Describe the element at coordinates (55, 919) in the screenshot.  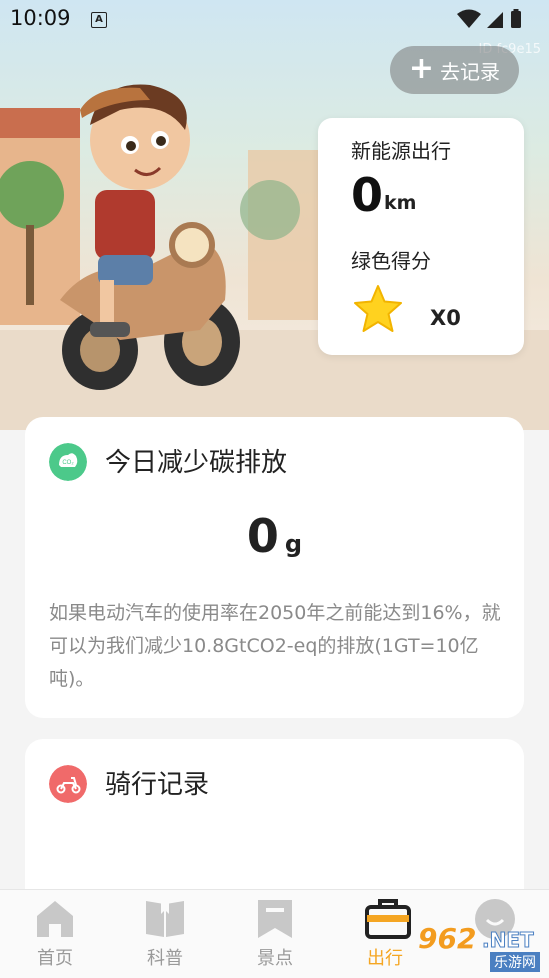
I see `home-icon` at that location.